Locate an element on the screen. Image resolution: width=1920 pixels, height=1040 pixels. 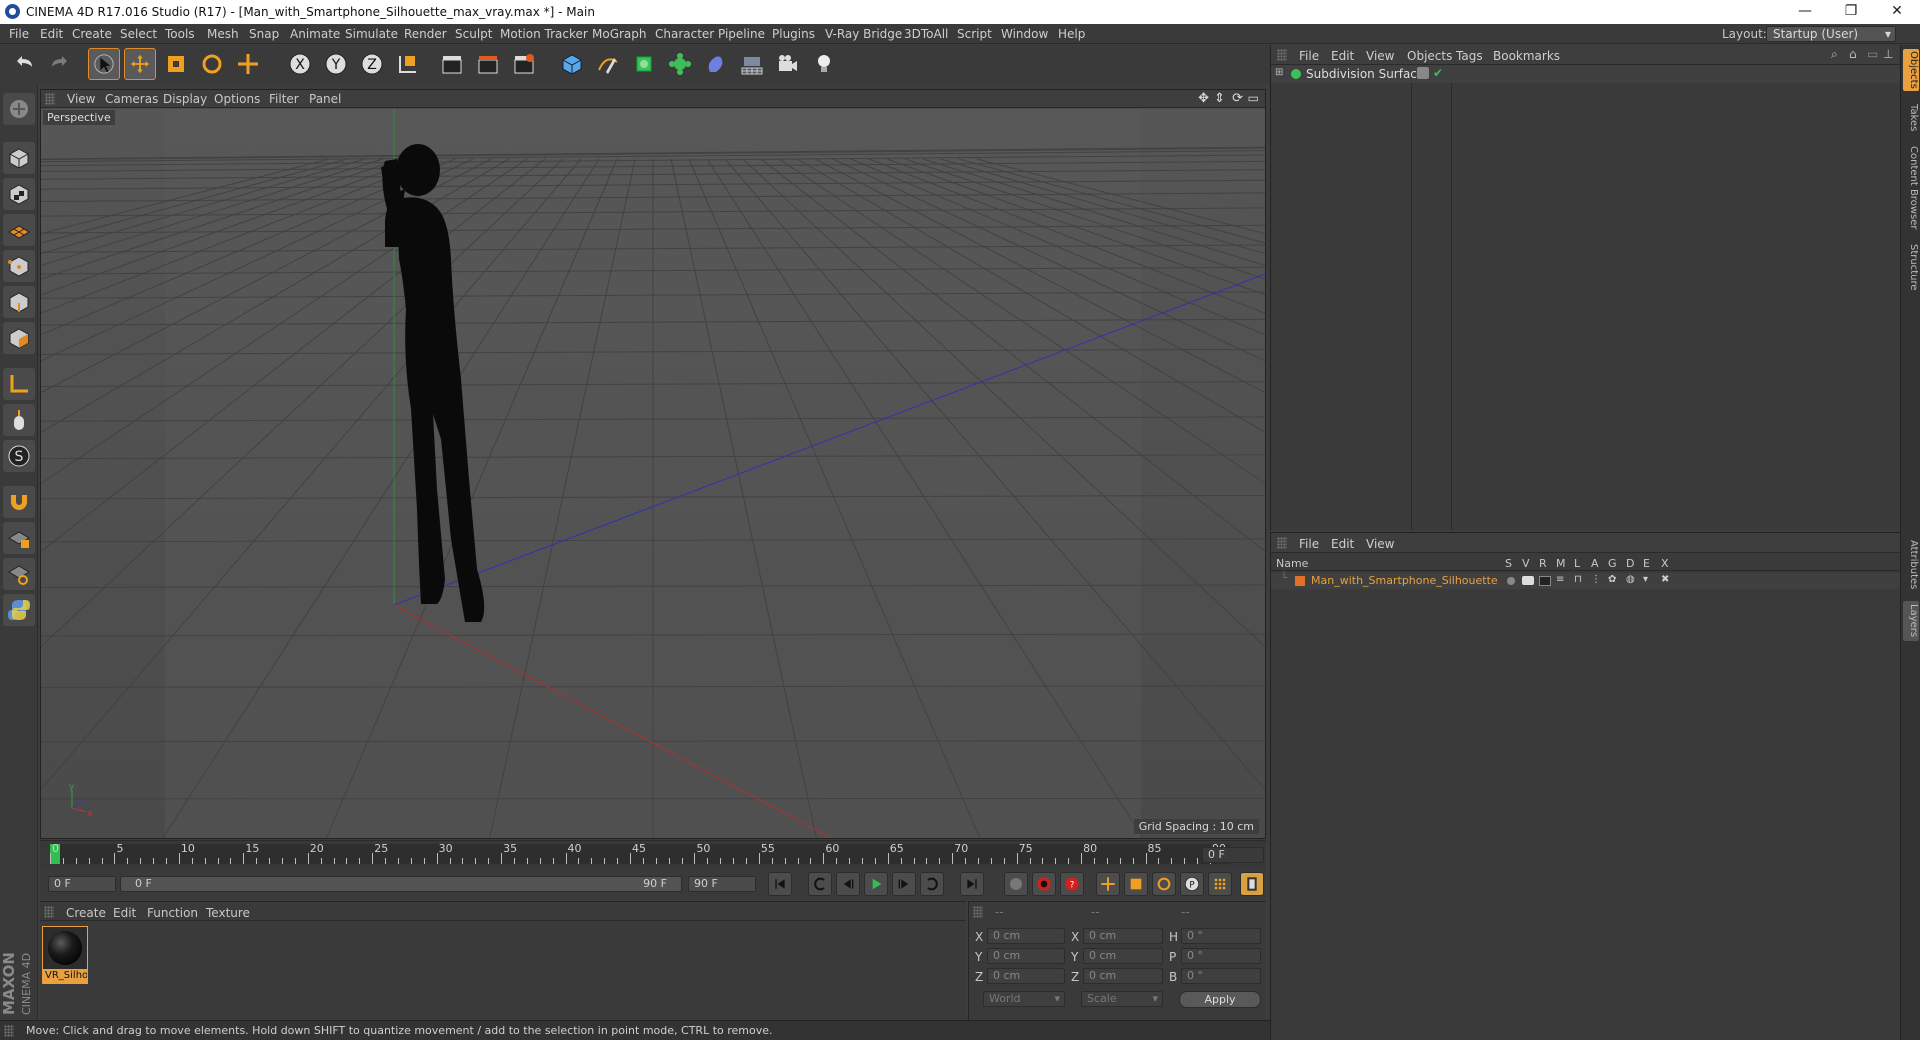
workplane-mode-button is located at coordinates (19, 230).